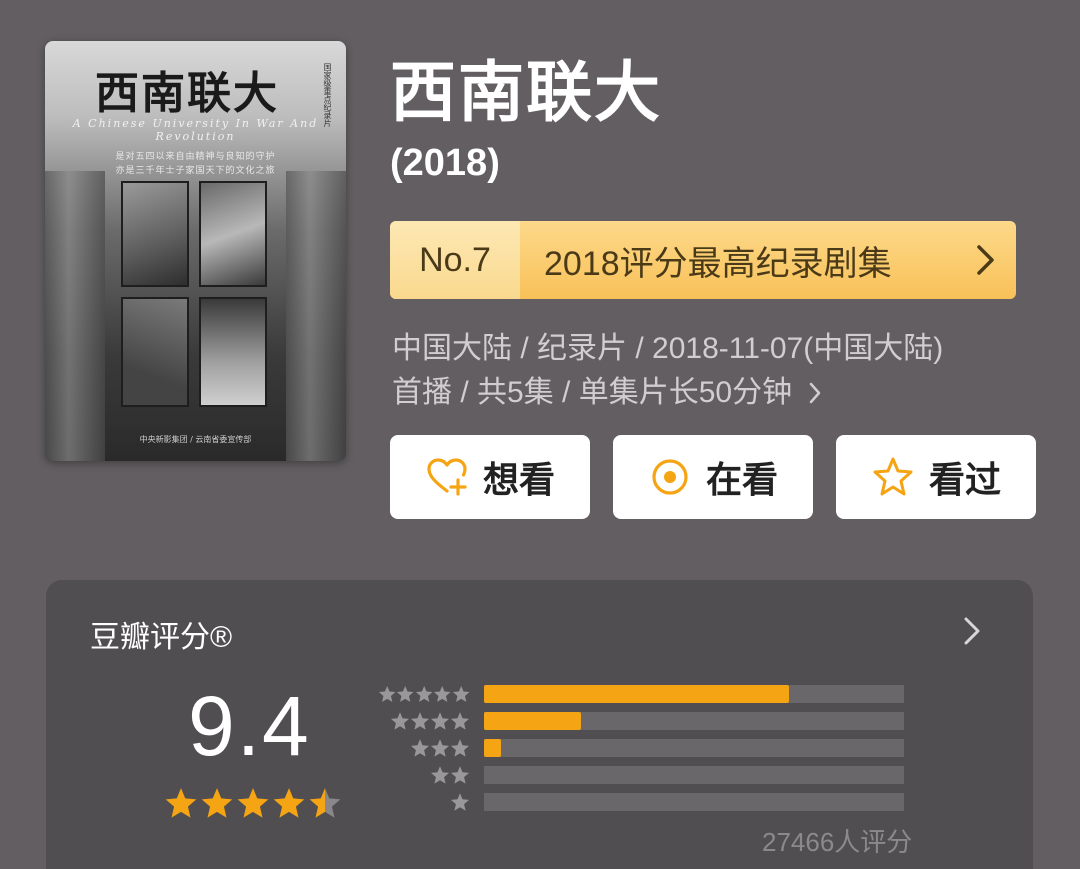  I want to click on average-stars, so click(254, 804).